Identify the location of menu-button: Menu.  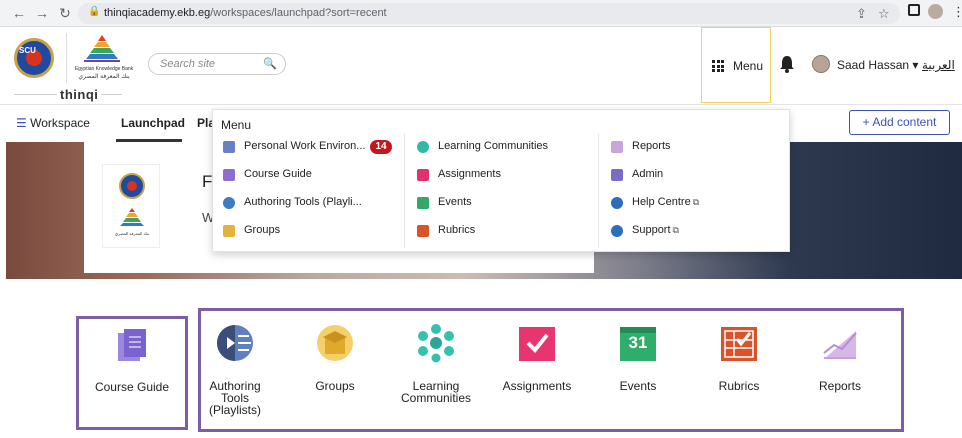
(736, 65).